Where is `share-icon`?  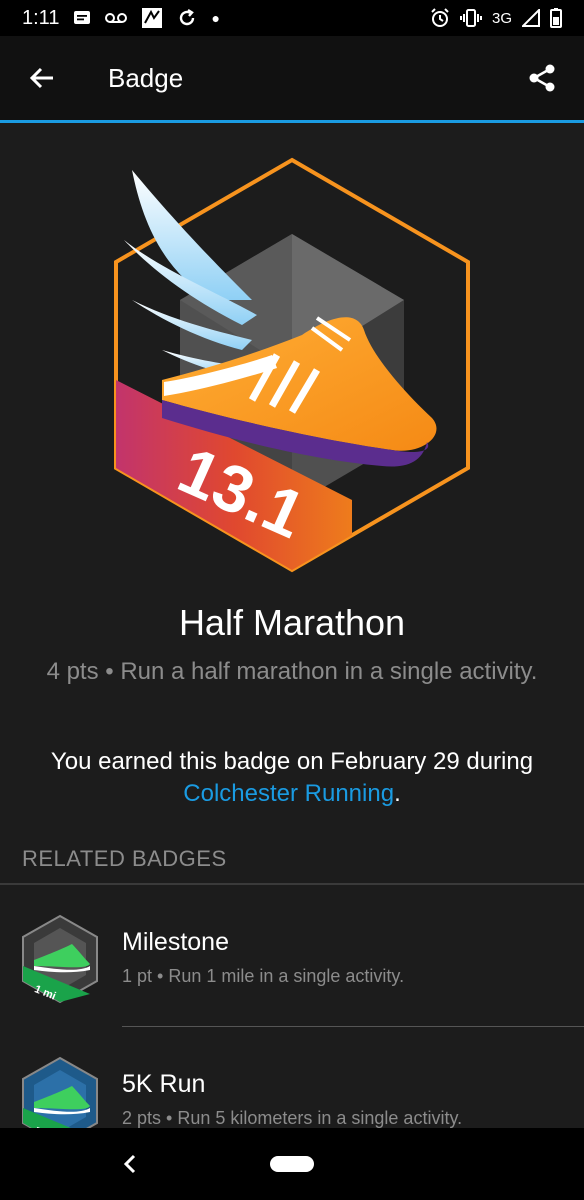
share-icon is located at coordinates (542, 78).